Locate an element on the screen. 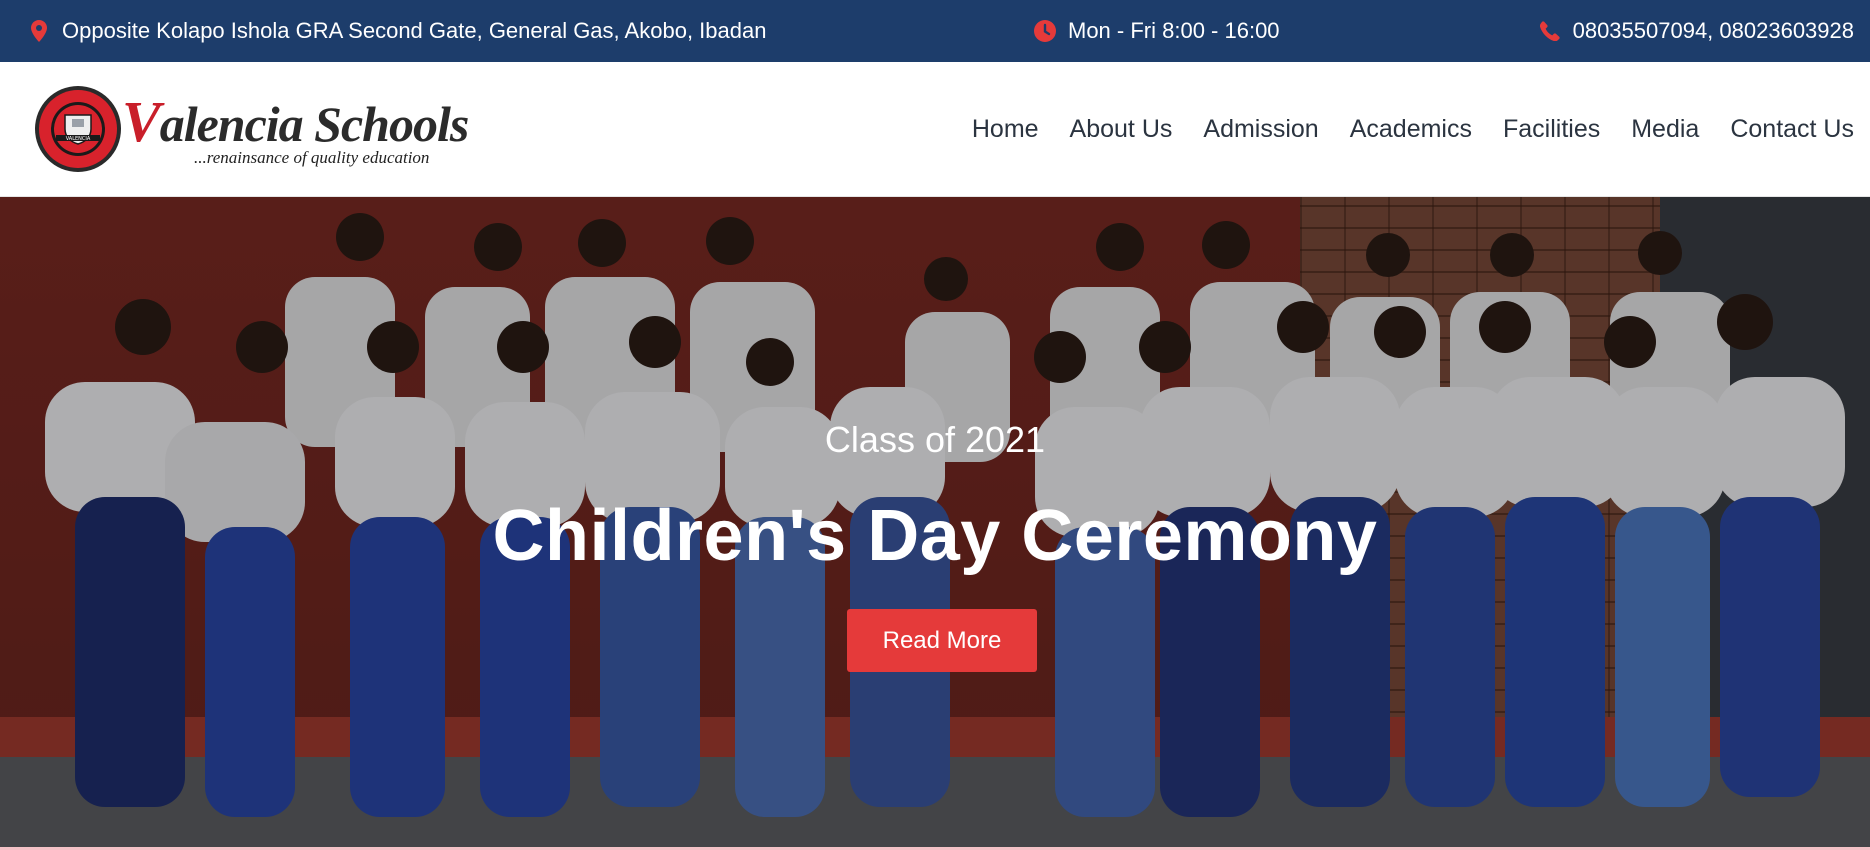 This screenshot has width=1870, height=850. nav-media: Media is located at coordinates (1665, 129).